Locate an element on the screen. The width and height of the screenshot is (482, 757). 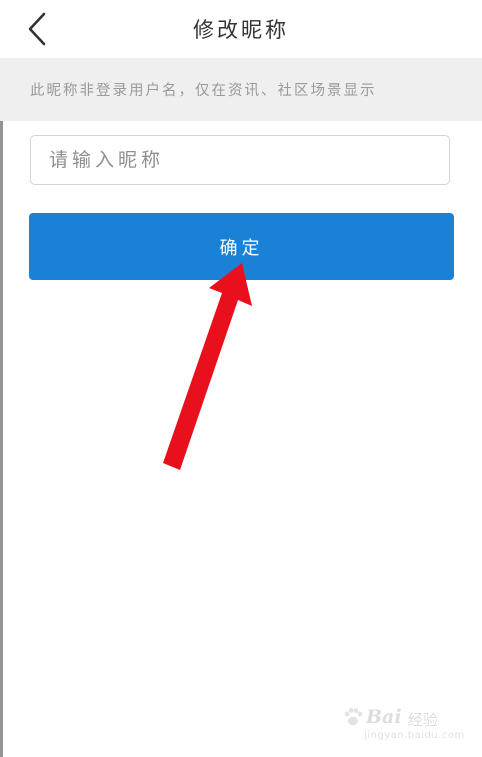
watermark-brand: Bai is located at coordinates (384, 717).